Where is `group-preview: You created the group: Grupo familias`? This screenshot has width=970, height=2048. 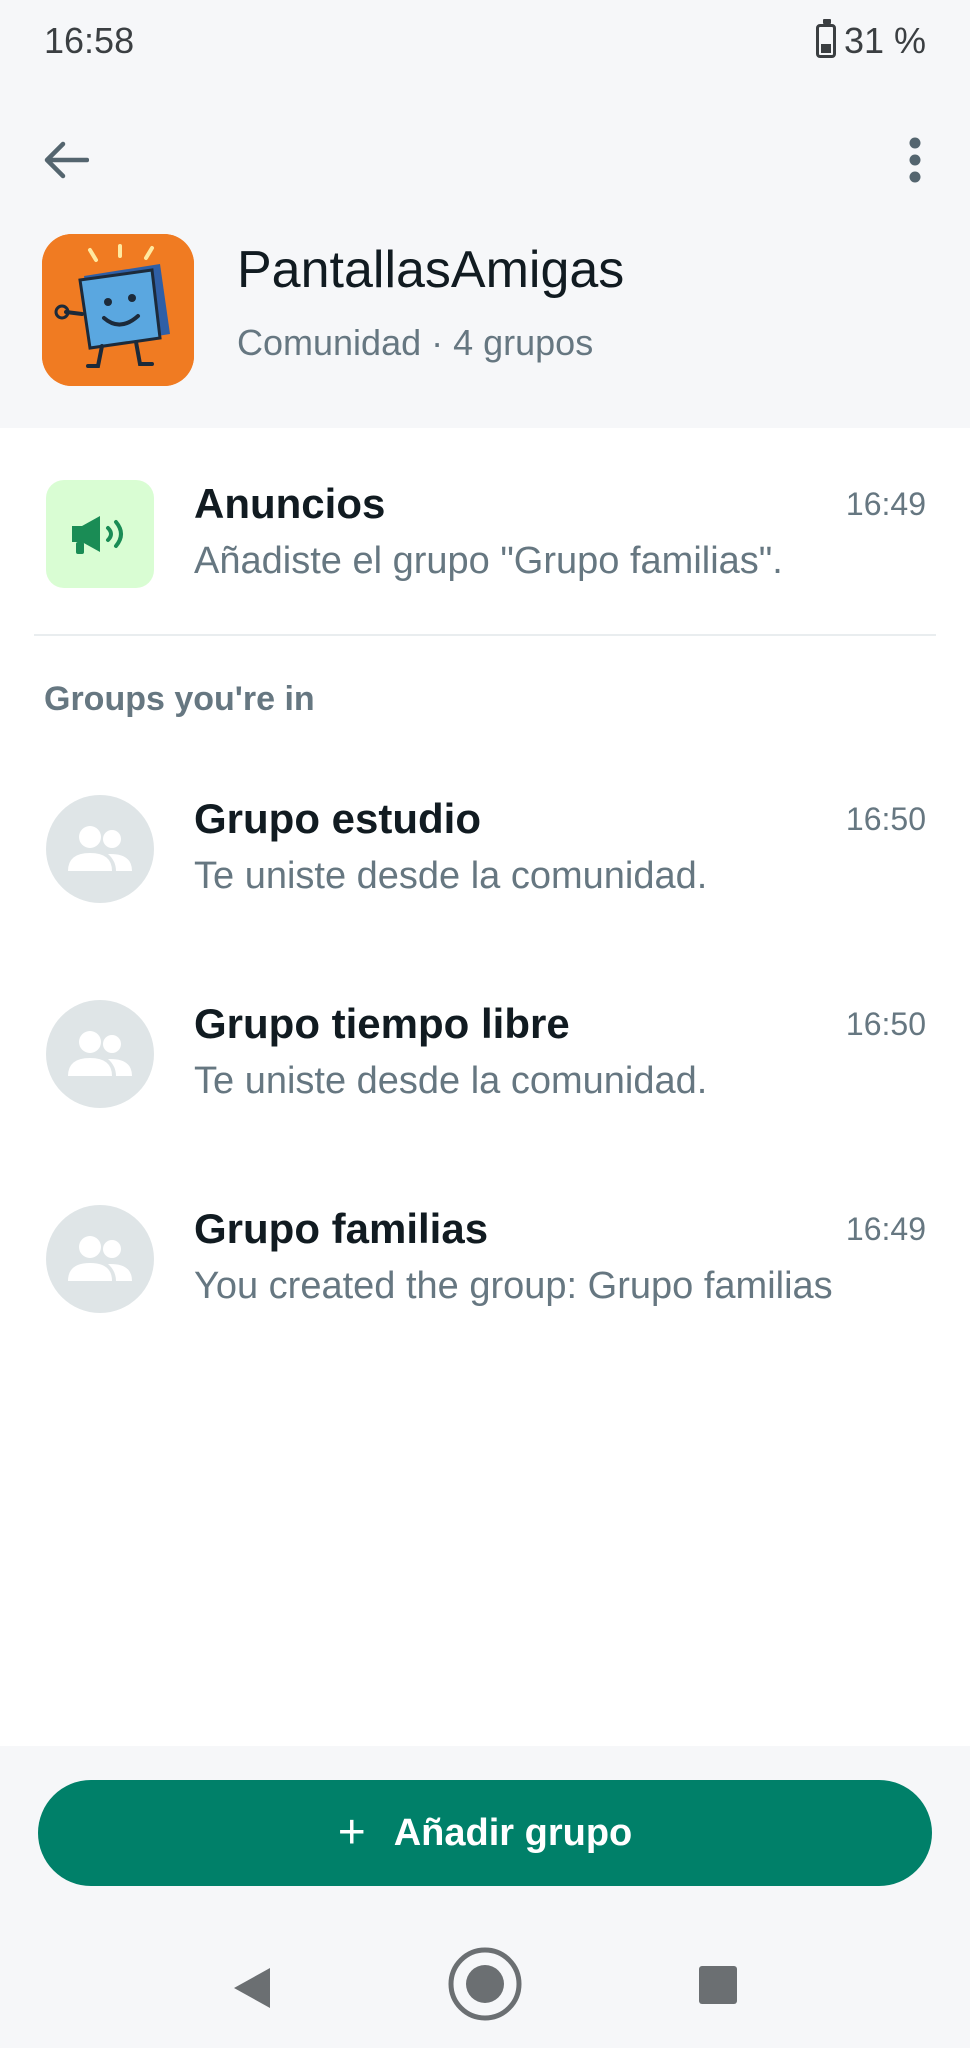 group-preview: You created the group: Grupo familias is located at coordinates (513, 1286).